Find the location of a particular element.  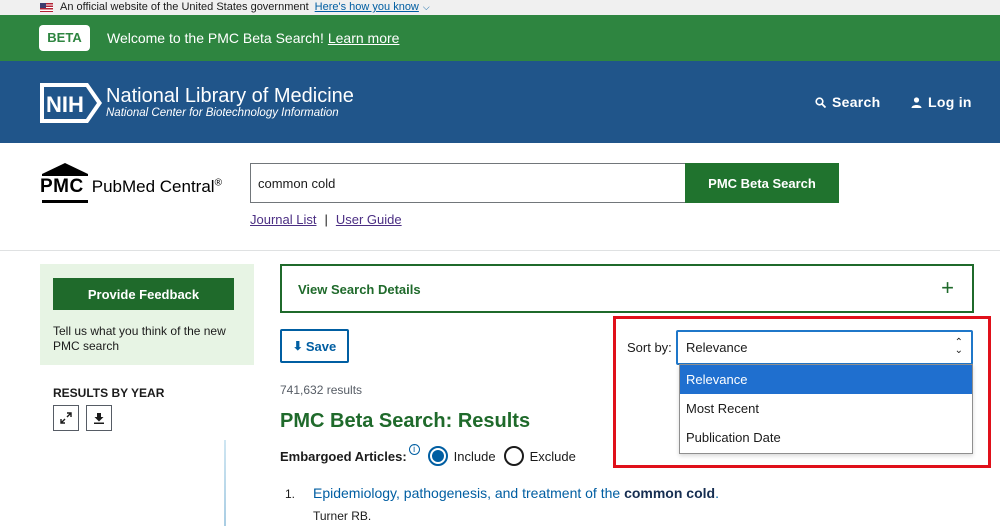

beta-welcome-text: Welcome to the PMC Beta Search! is located at coordinates (215, 38).